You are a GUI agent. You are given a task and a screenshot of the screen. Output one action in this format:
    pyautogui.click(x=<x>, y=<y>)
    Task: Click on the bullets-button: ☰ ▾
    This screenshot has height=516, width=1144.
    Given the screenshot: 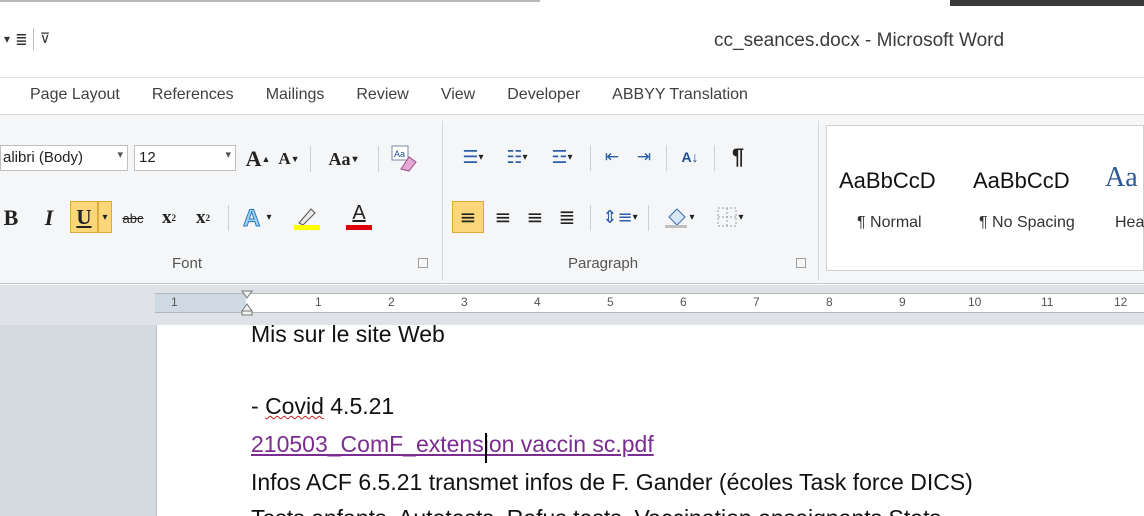 What is the action you would take?
    pyautogui.click(x=473, y=157)
    